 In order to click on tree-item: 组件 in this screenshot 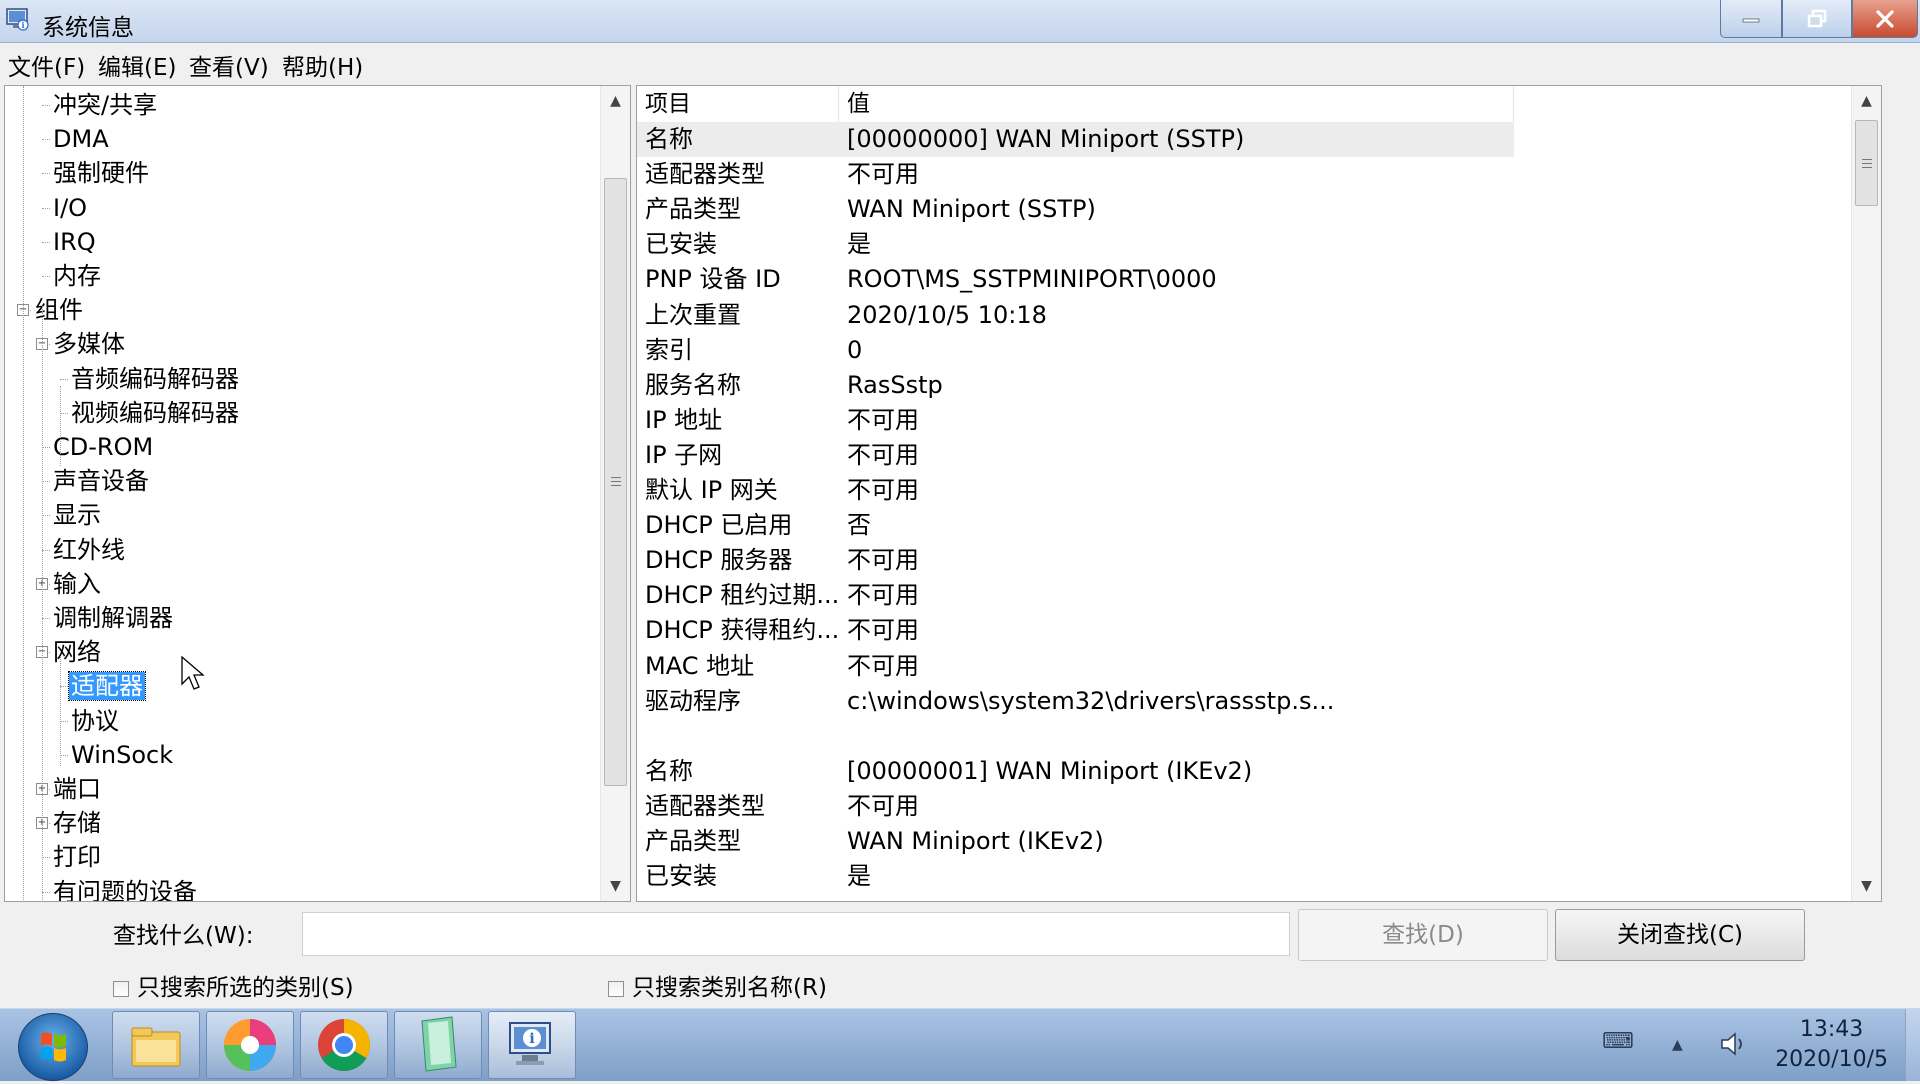, I will do `click(59, 310)`.